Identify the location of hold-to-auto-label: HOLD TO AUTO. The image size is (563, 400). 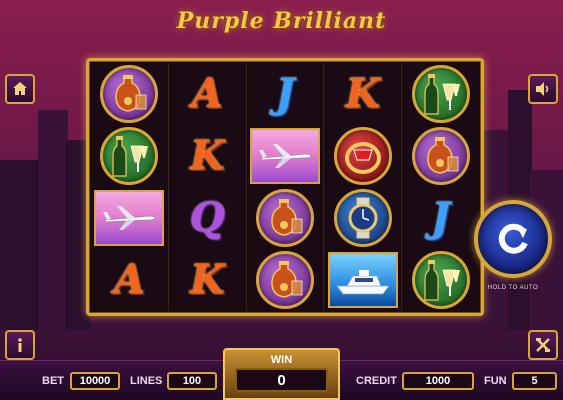
(513, 288).